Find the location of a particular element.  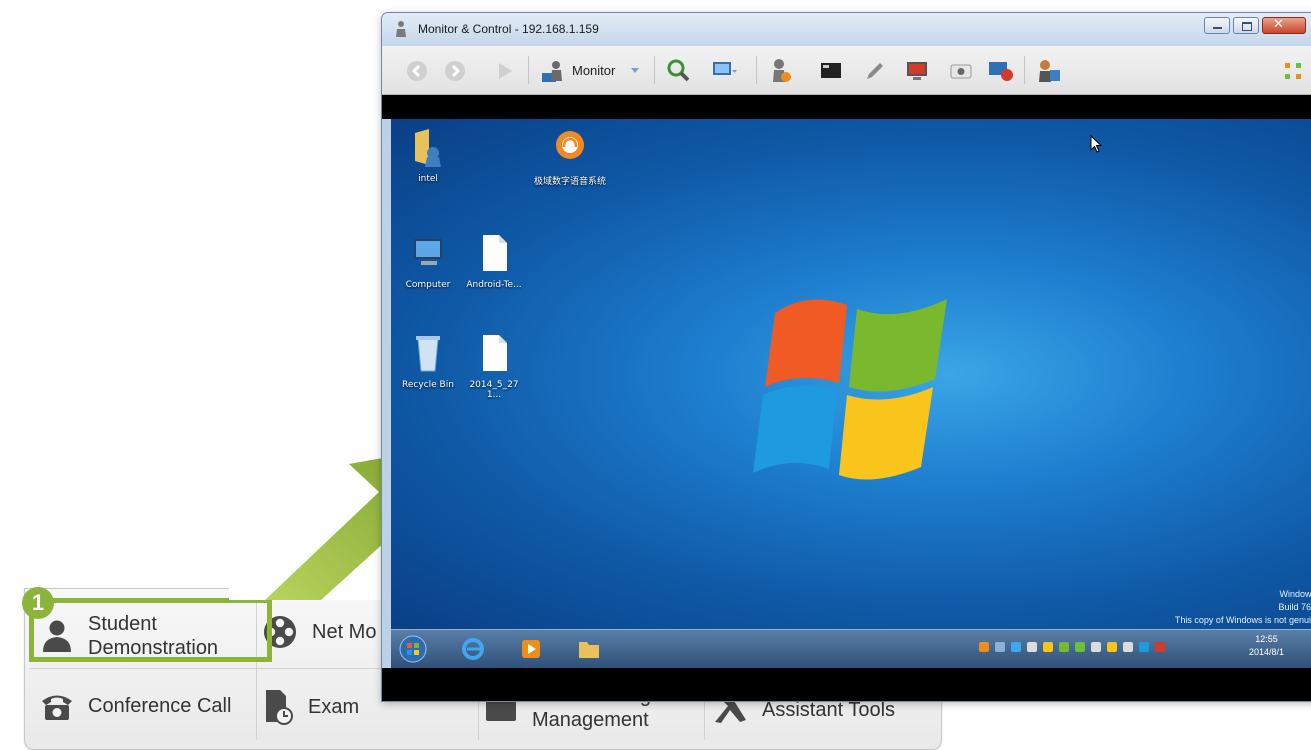

maximize-icon is located at coordinates (1247, 26).